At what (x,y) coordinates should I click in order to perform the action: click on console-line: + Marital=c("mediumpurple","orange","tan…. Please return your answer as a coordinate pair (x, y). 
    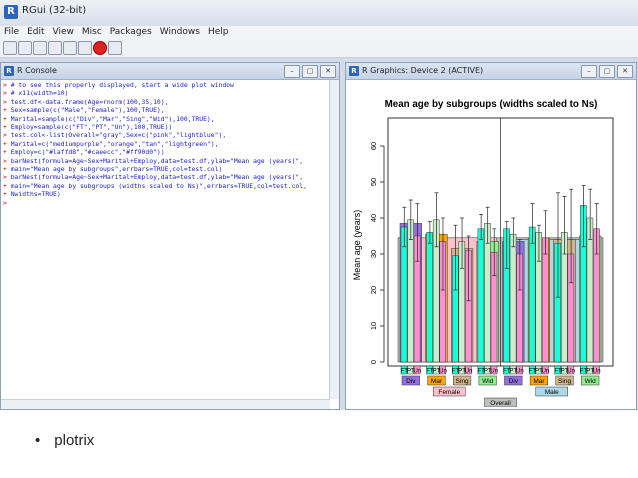
    Looking at the image, I should click on (166, 144).